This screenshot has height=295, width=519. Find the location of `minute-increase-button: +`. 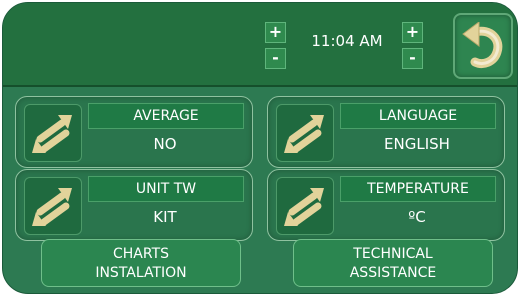

minute-increase-button: + is located at coordinates (412, 32).